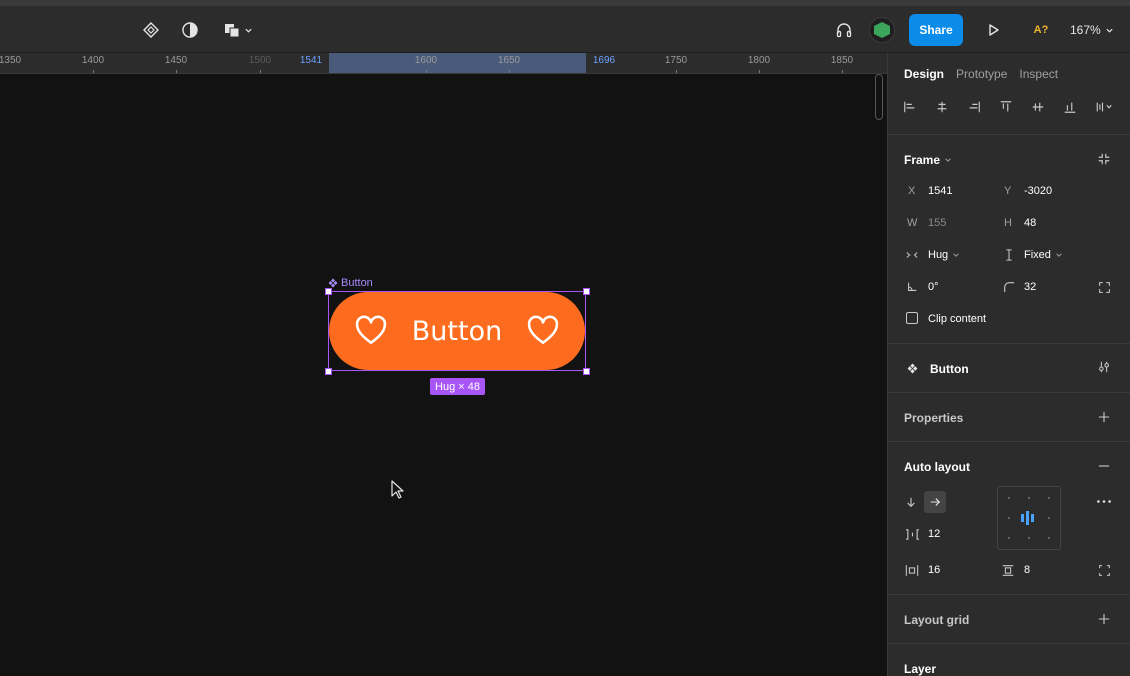 The image size is (1130, 676). What do you see at coordinates (1008, 223) in the screenshot?
I see `h-label: H` at bounding box center [1008, 223].